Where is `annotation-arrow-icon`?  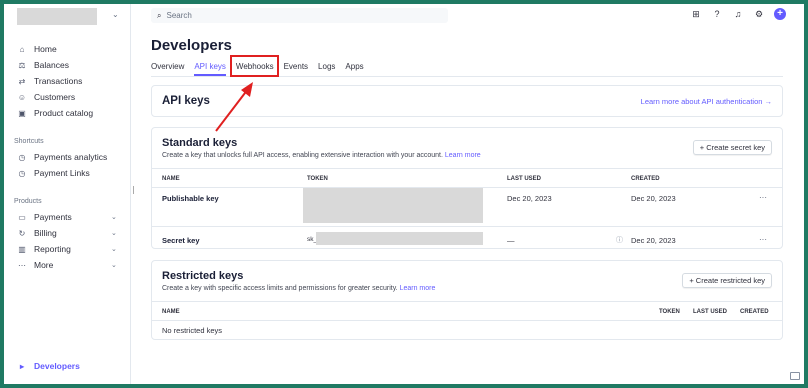
annotation-arrow-icon is located at coordinates (234, 107).